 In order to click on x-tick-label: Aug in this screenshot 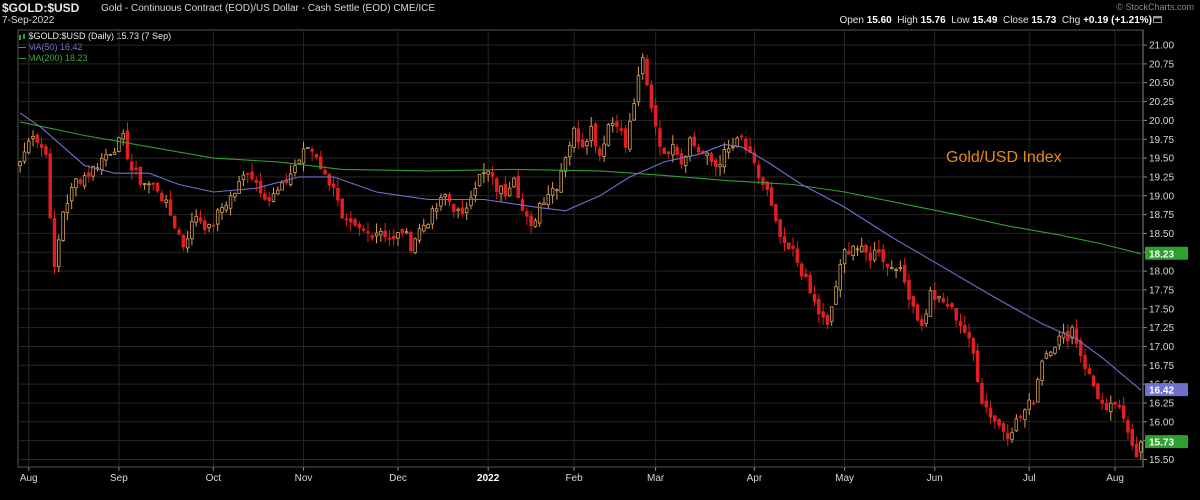, I will do `click(1115, 478)`.